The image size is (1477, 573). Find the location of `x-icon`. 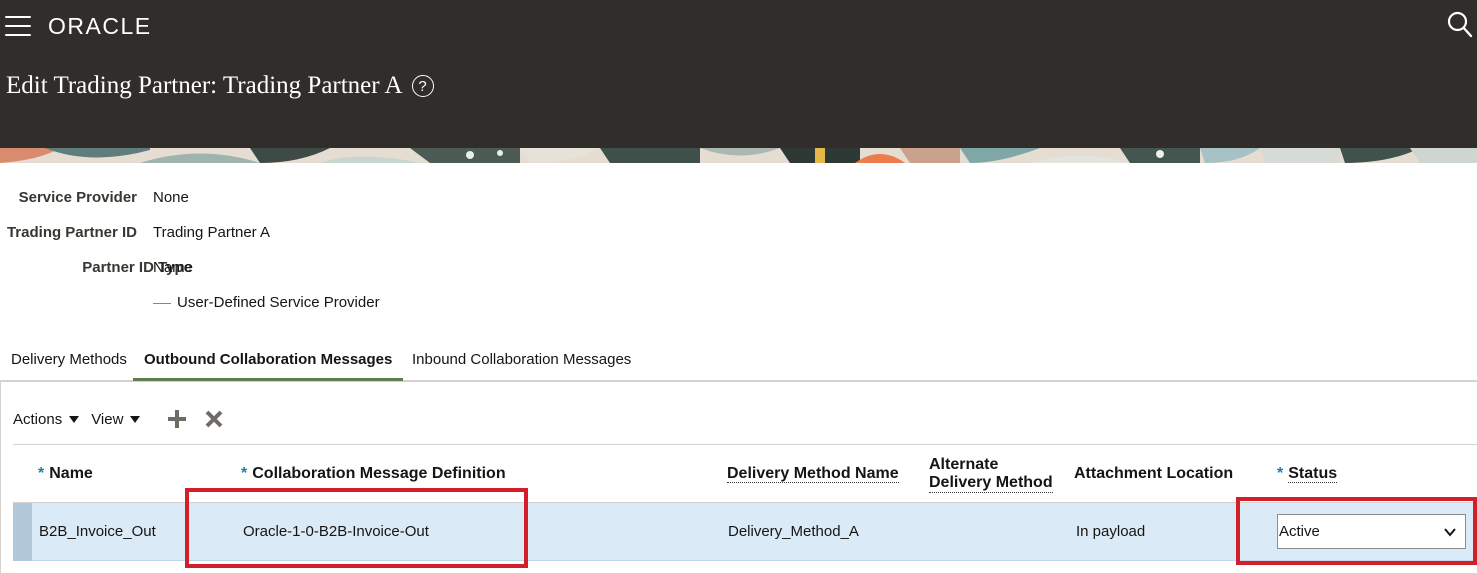

x-icon is located at coordinates (214, 419).